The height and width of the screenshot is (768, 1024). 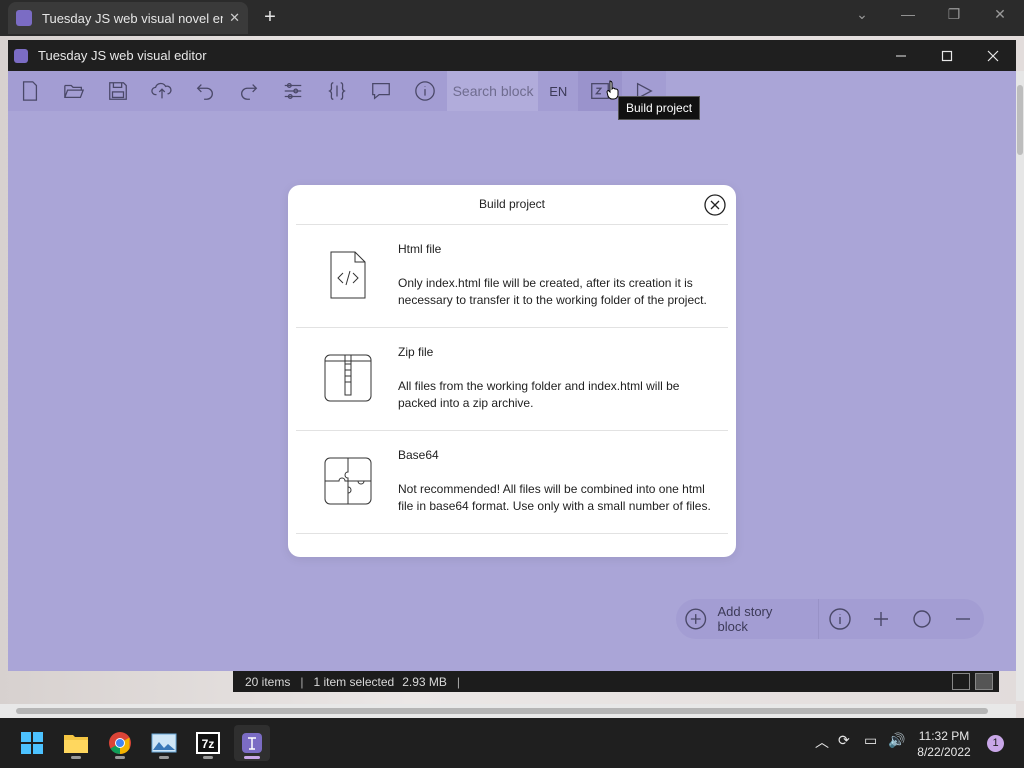 I want to click on tab-search-chevron-icon: ⌄, so click(x=862, y=17).